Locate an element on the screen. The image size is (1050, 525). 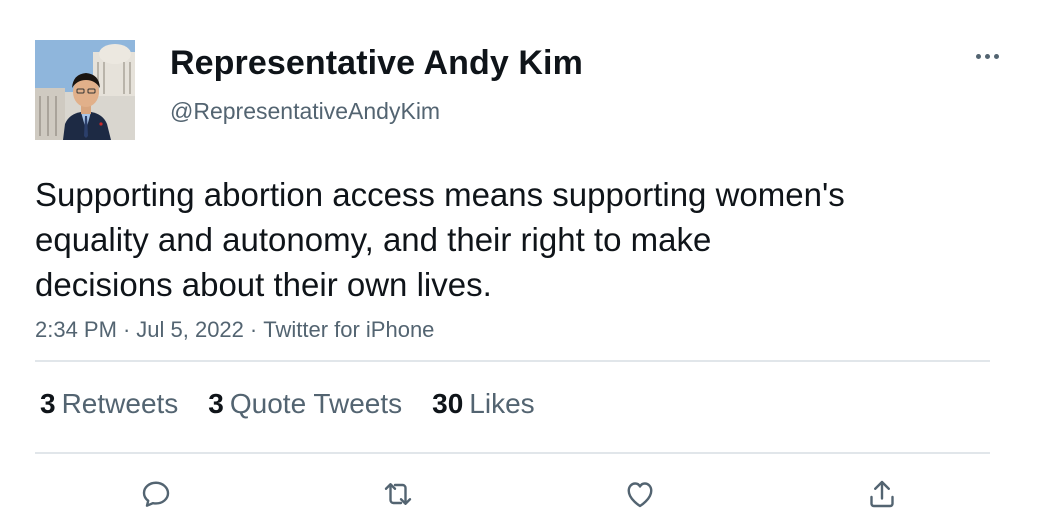
more-options-icon is located at coordinates (988, 57).